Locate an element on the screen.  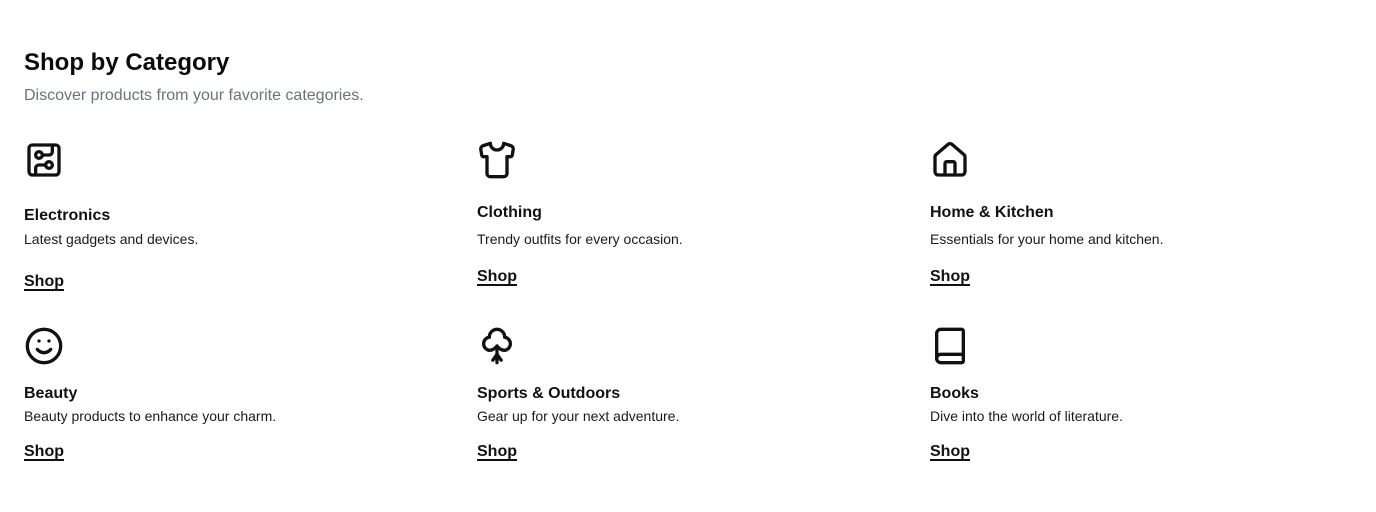
shop-link-clothing: Shop is located at coordinates (497, 277).